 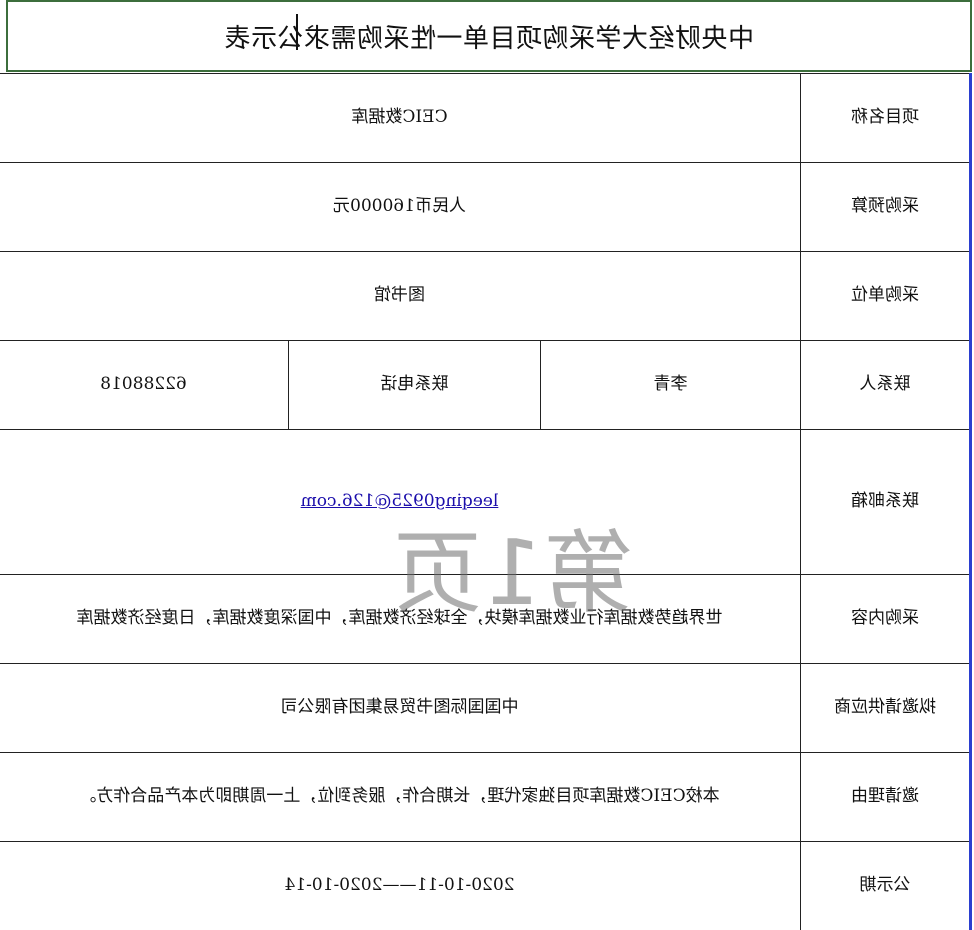 I want to click on value-project-name: CEIC数据库, so click(x=400, y=118).